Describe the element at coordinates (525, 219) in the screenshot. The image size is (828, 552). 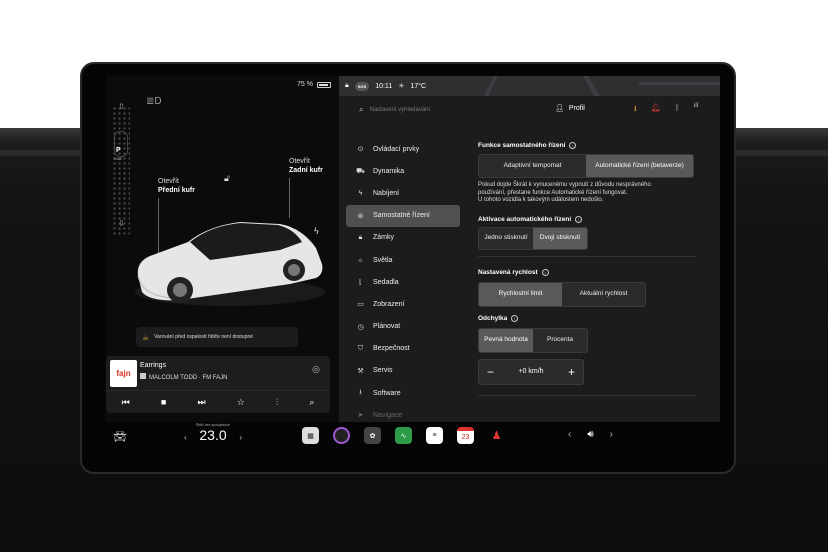
I see `section-title-text: Aktivace automatického řízení` at that location.